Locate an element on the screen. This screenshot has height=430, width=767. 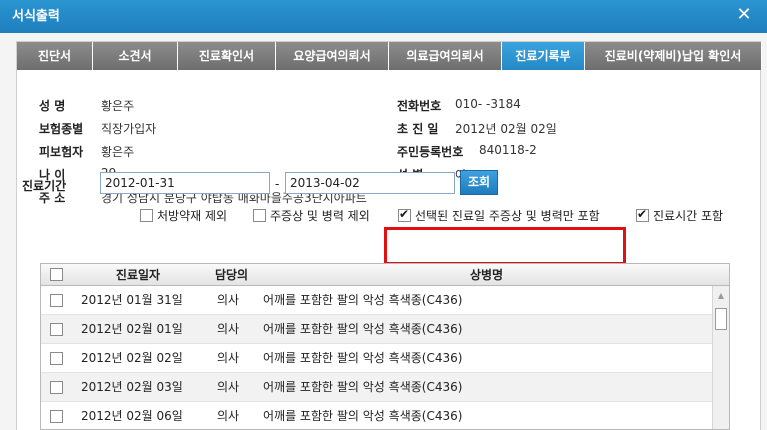
table-header: 진료일자 담당의 상병명 is located at coordinates (385, 275).